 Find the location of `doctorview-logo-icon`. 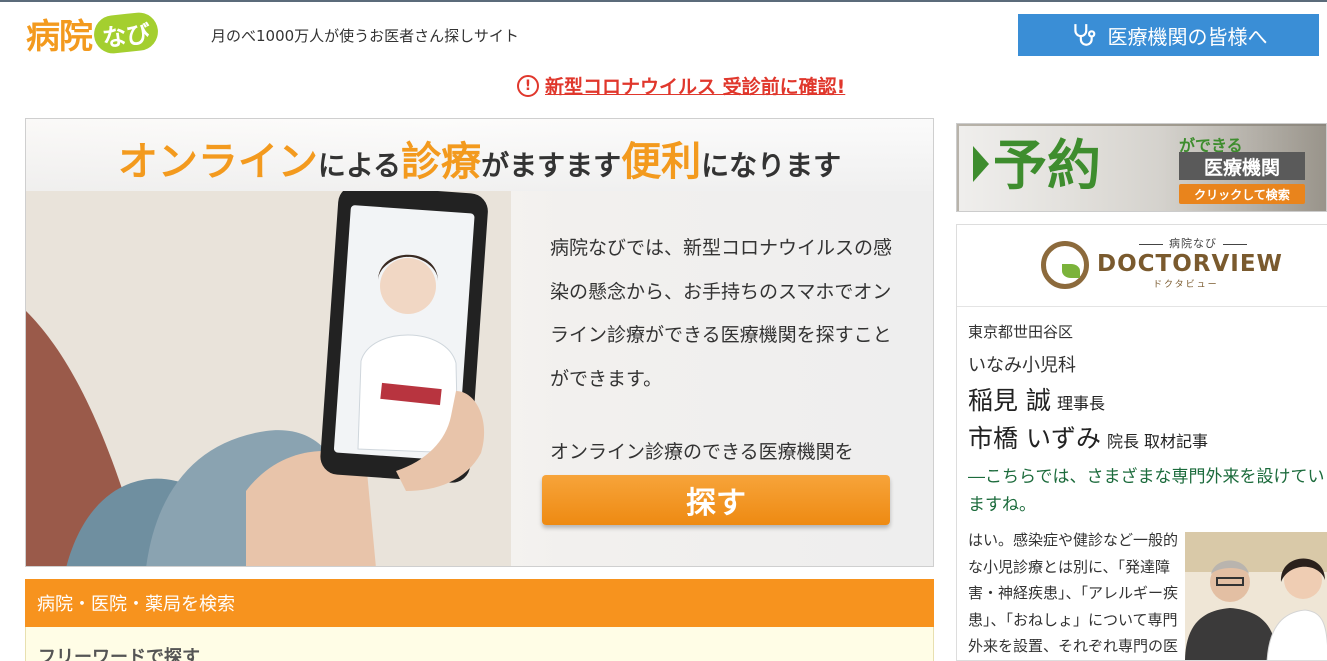

doctorview-logo-icon is located at coordinates (1065, 265).